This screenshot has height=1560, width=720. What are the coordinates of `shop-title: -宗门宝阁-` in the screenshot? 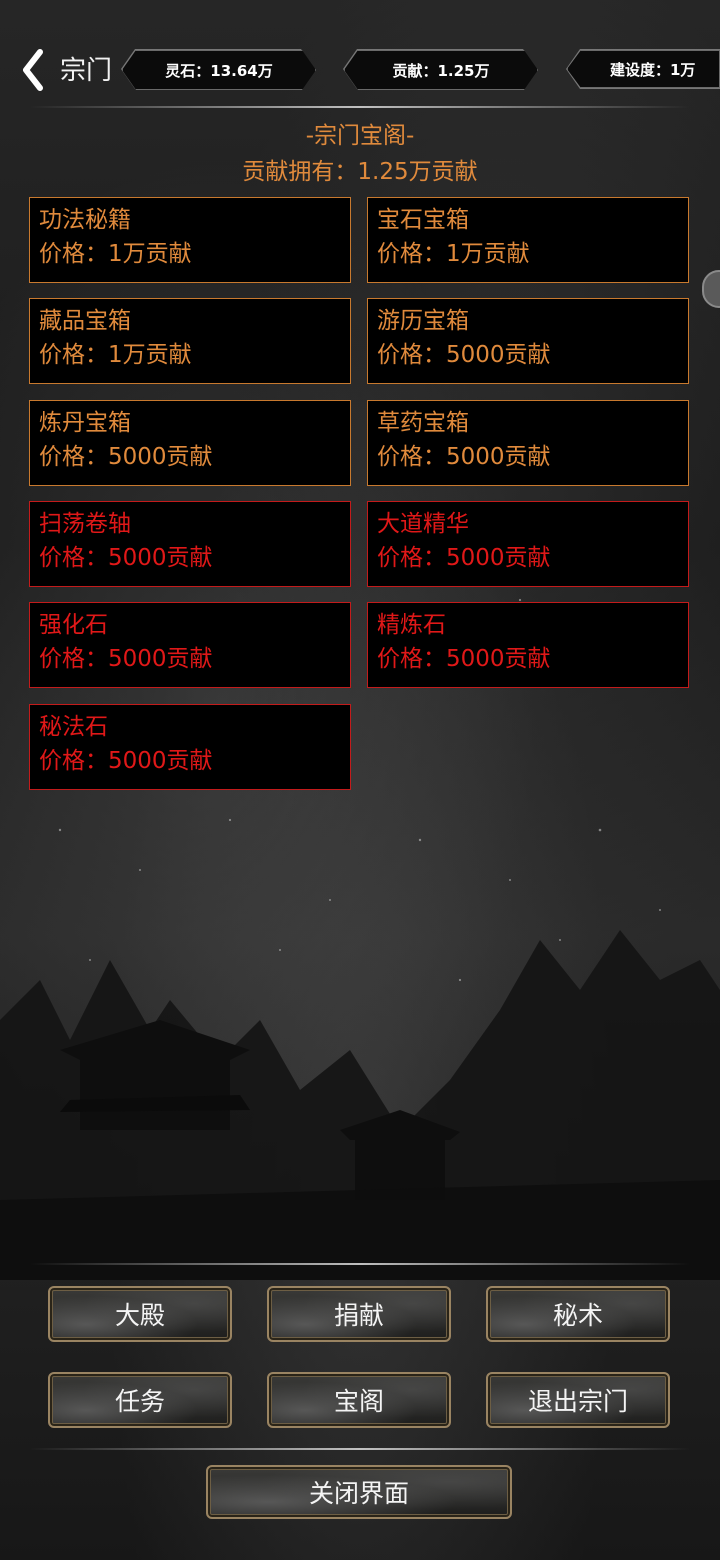 It's located at (360, 136).